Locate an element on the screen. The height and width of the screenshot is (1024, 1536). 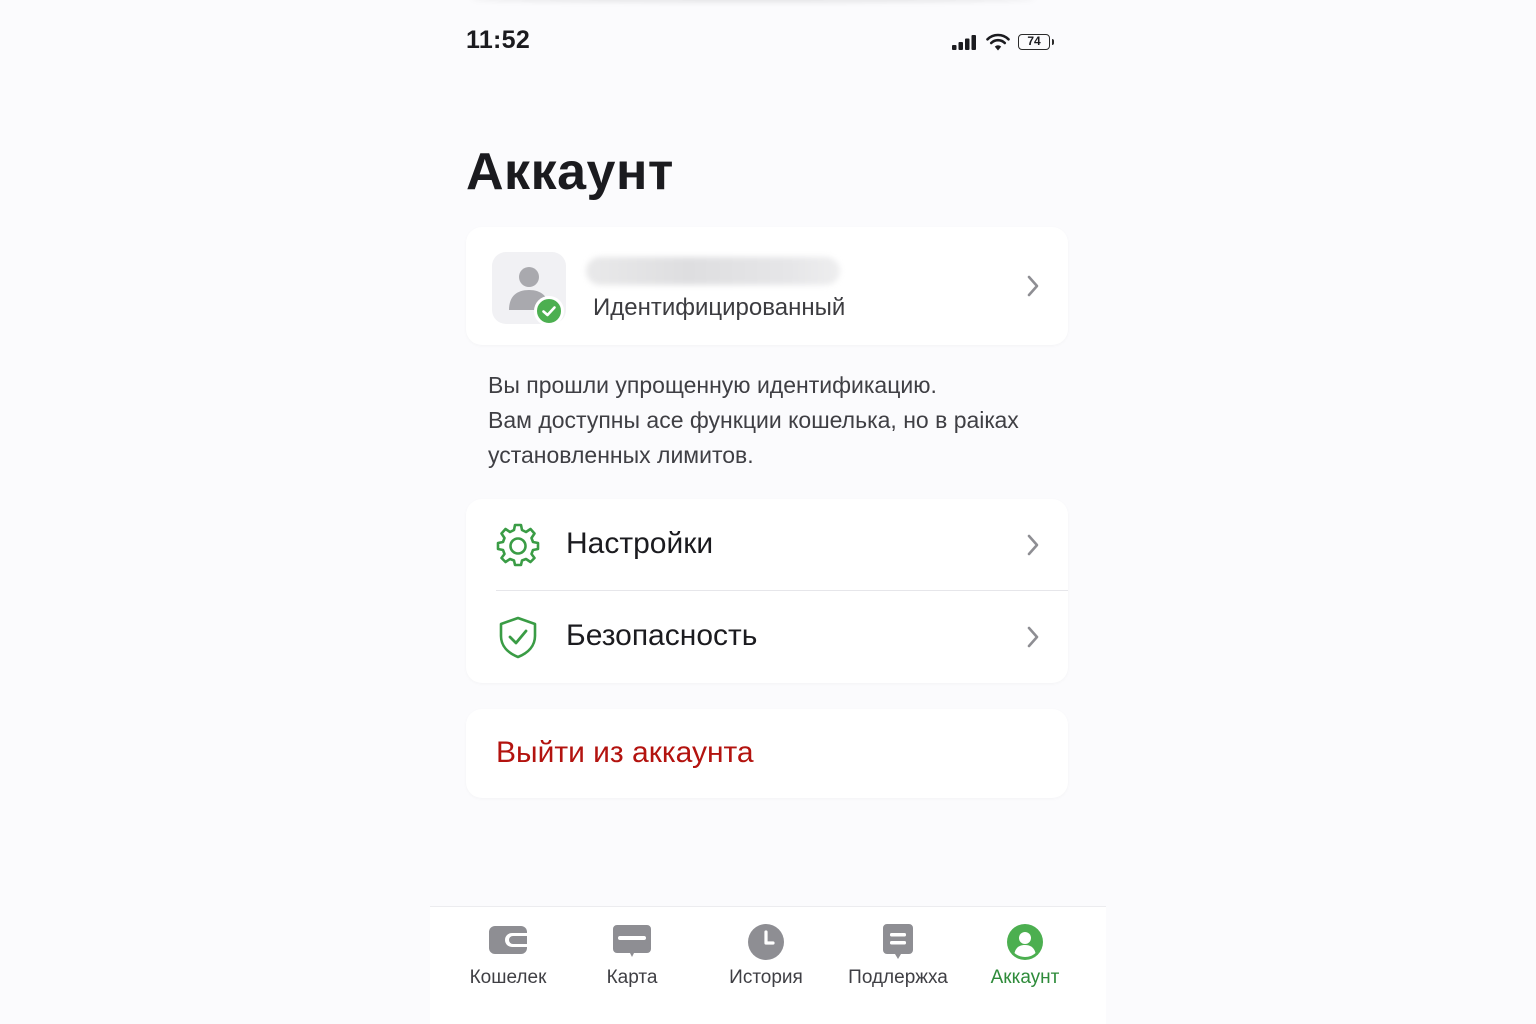
clock-icon is located at coordinates (766, 942).